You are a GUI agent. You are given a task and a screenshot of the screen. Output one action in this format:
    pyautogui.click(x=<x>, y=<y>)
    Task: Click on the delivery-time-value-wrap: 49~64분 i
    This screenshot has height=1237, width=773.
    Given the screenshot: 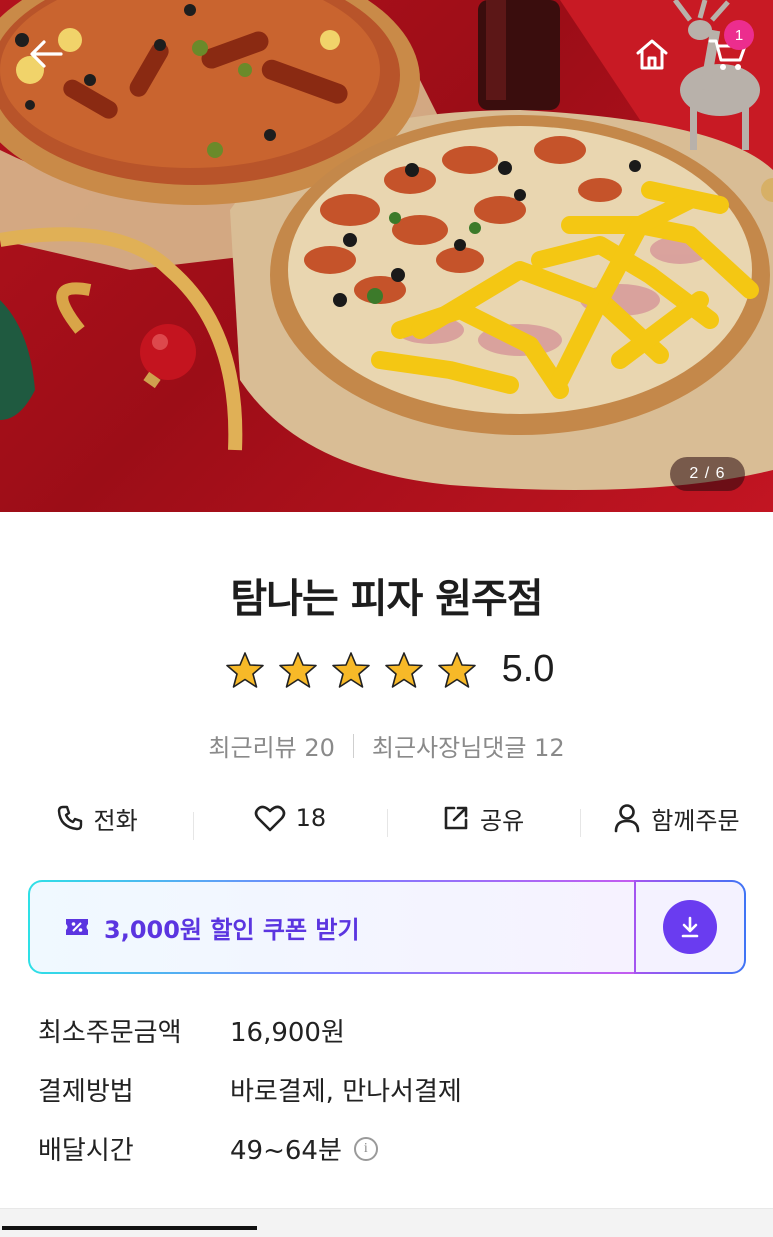 What is the action you would take?
    pyautogui.click(x=304, y=1148)
    